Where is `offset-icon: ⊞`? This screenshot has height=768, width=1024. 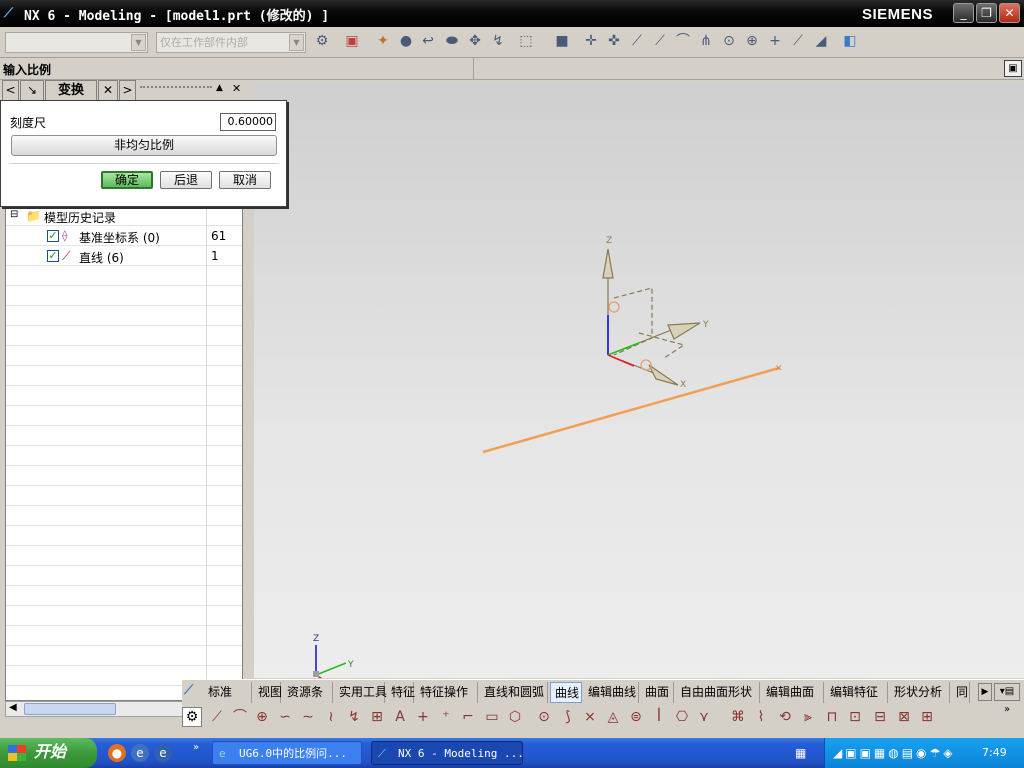 offset-icon: ⊞ is located at coordinates (377, 717).